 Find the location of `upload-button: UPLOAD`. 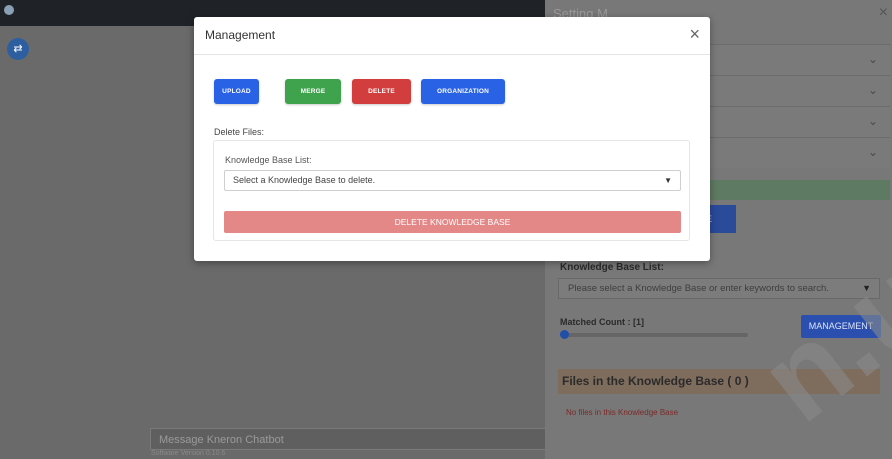

upload-button: UPLOAD is located at coordinates (236, 91).